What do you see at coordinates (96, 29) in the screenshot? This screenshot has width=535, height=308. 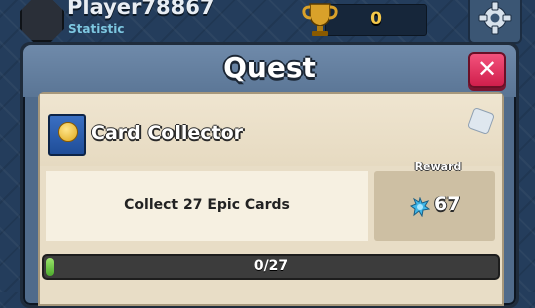 I see `player-statistic-link: Statistic` at bounding box center [96, 29].